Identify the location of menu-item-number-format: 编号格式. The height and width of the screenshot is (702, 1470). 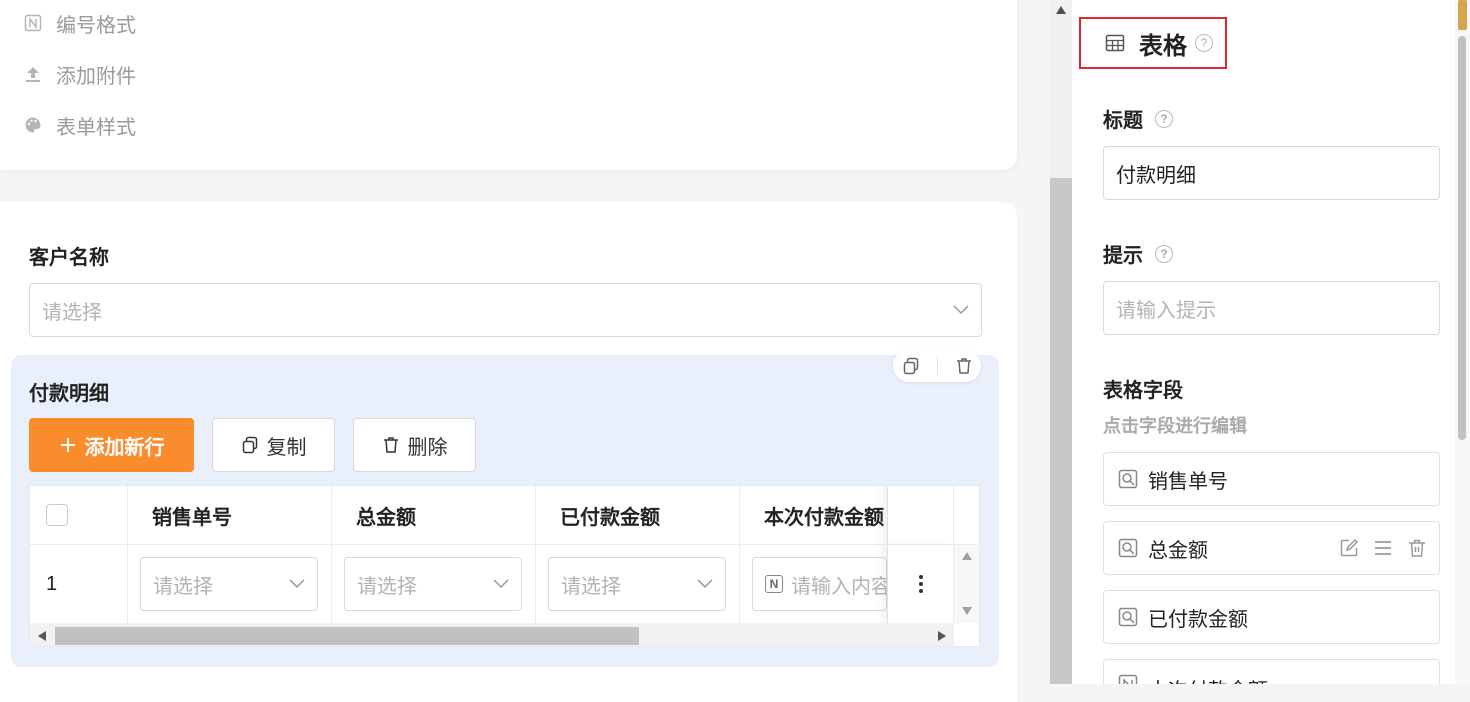
(80, 23).